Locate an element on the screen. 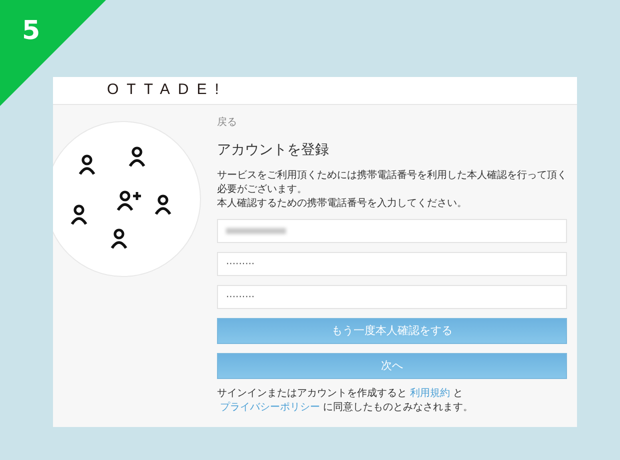 The height and width of the screenshot is (460, 620). page-title: アカウントを登録 is located at coordinates (273, 150).